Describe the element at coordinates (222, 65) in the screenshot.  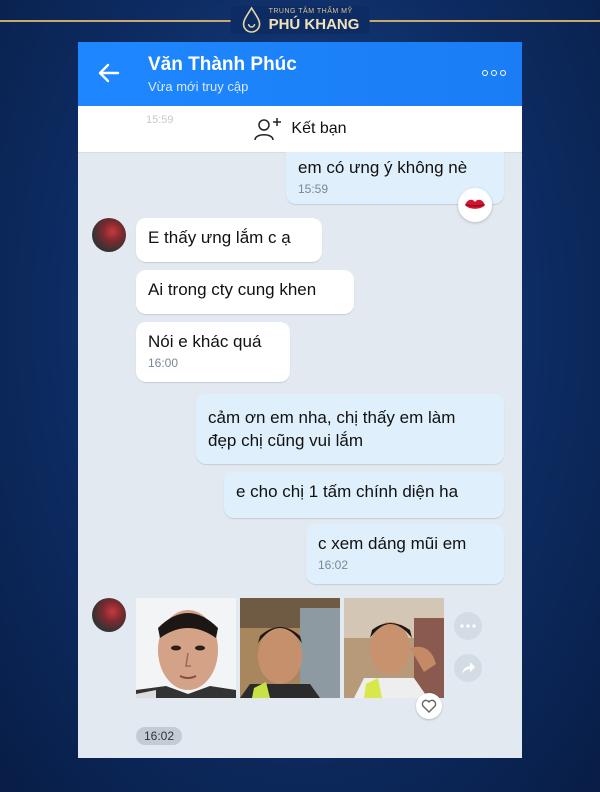
I see `contact-name: Văn Thành Phúc` at that location.